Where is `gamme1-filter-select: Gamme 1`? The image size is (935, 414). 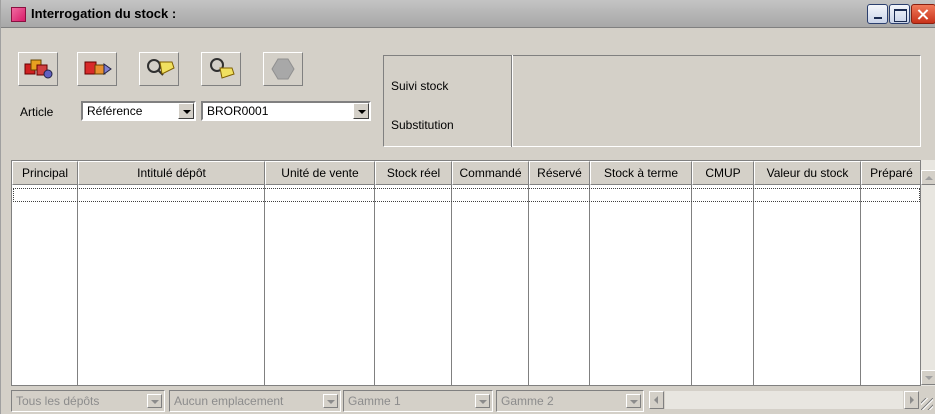
gamme1-filter-select: Gamme 1 is located at coordinates (418, 401).